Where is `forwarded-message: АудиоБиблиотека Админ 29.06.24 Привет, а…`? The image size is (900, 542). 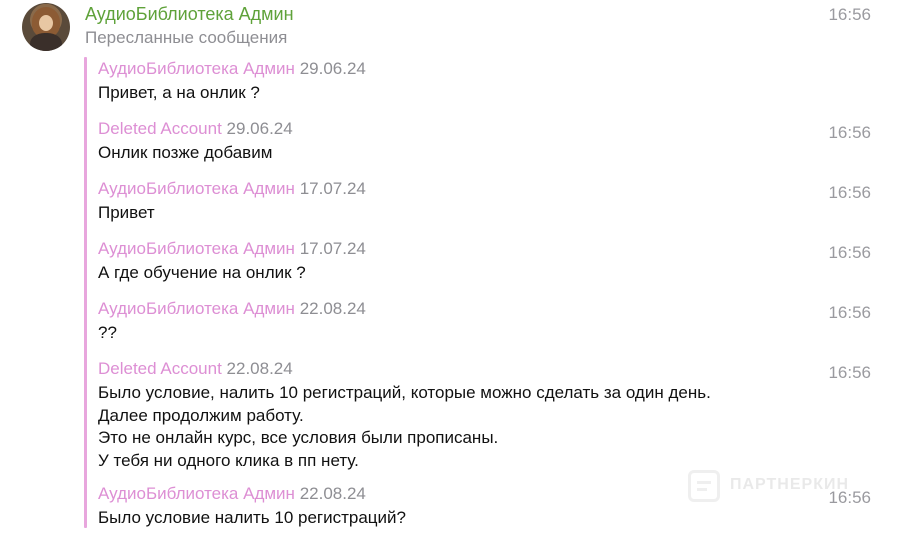
forwarded-message: АудиоБиблиотека Админ 29.06.24 Привет, а… is located at coordinates (232, 81).